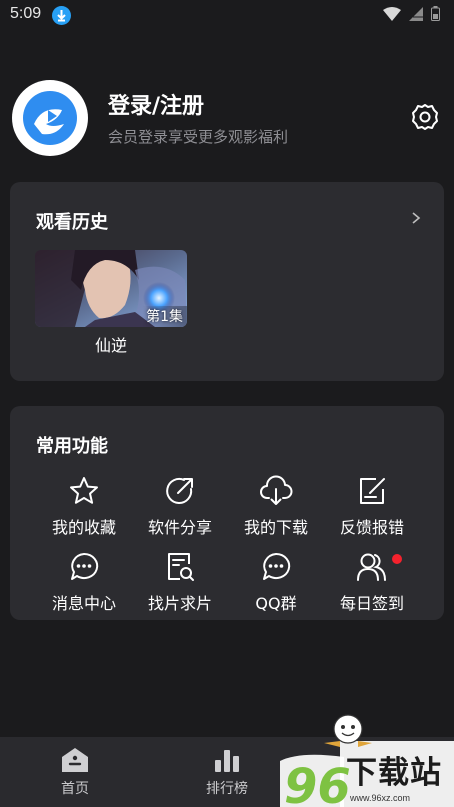 The width and height of the screenshot is (454, 807). I want to click on profile-header: 登录/注册 会员登录享受更多观影福利, so click(227, 119).